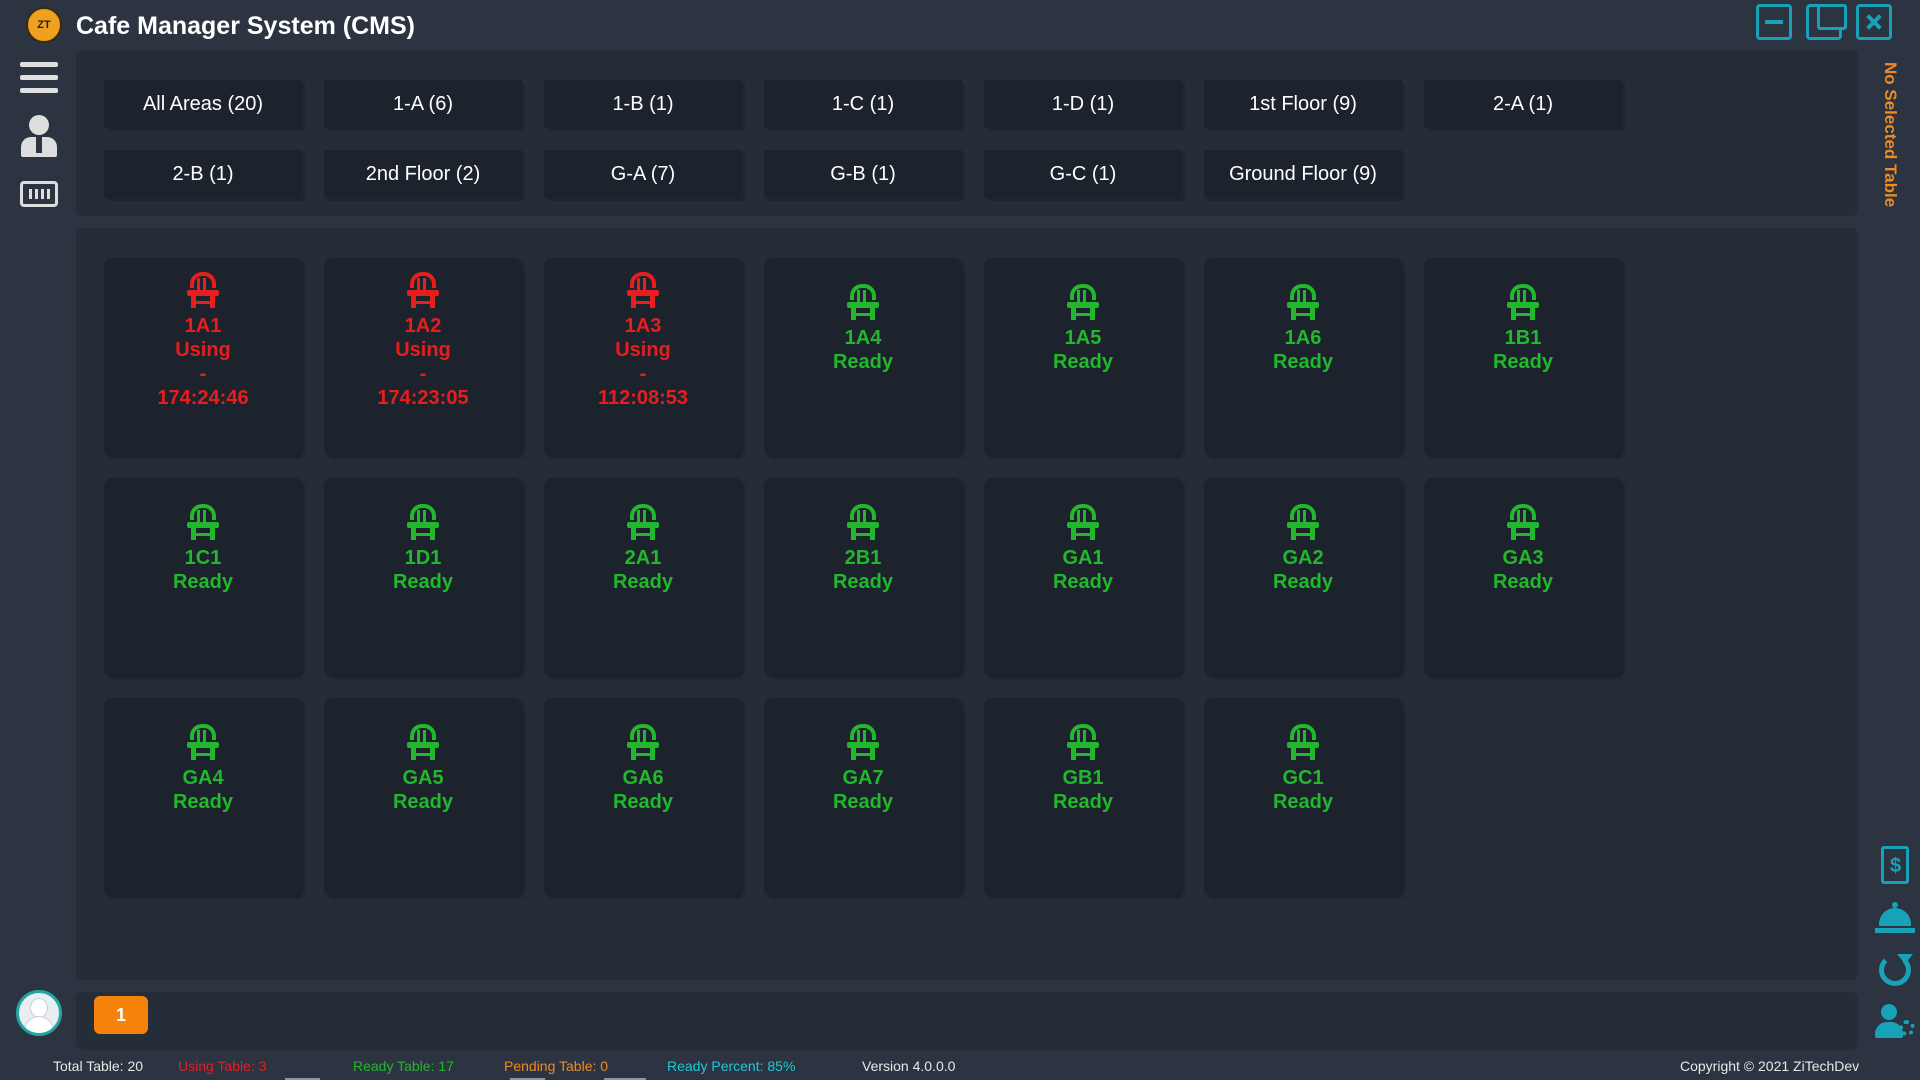 The width and height of the screenshot is (1920, 1080). I want to click on area-button-1a: 1-A (6), so click(423, 104).